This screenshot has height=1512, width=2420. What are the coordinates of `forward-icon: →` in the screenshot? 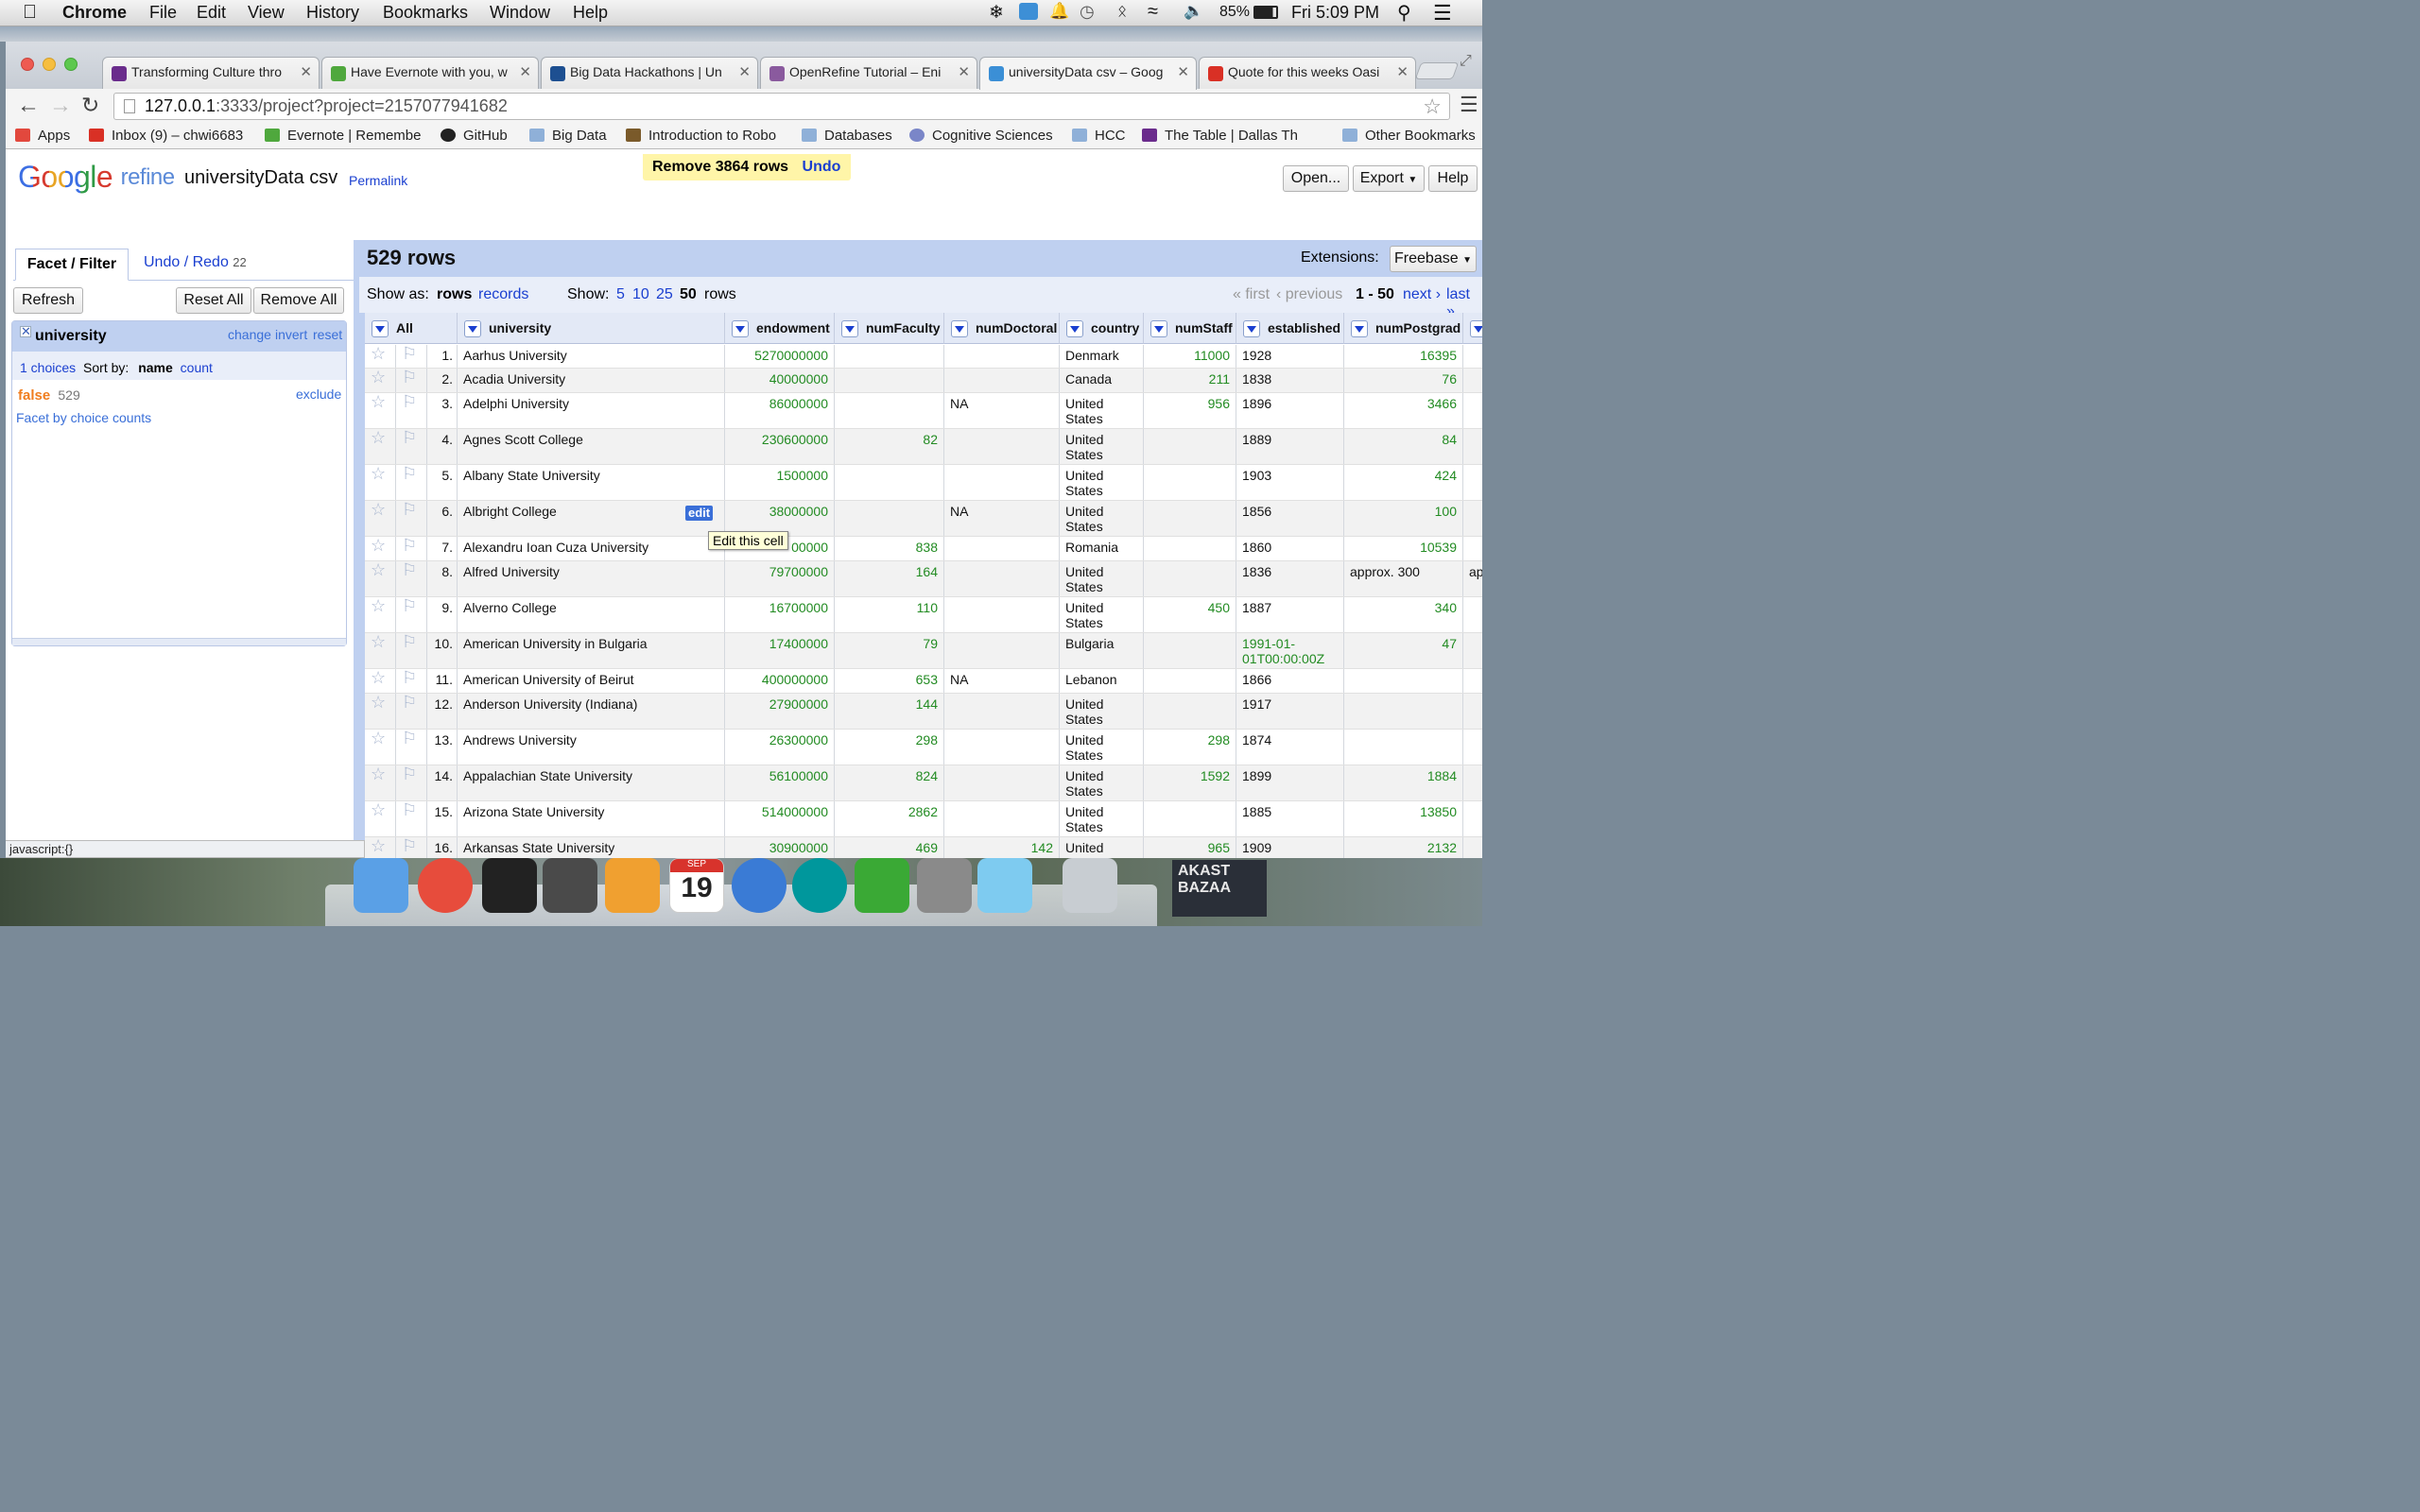 It's located at (60, 106).